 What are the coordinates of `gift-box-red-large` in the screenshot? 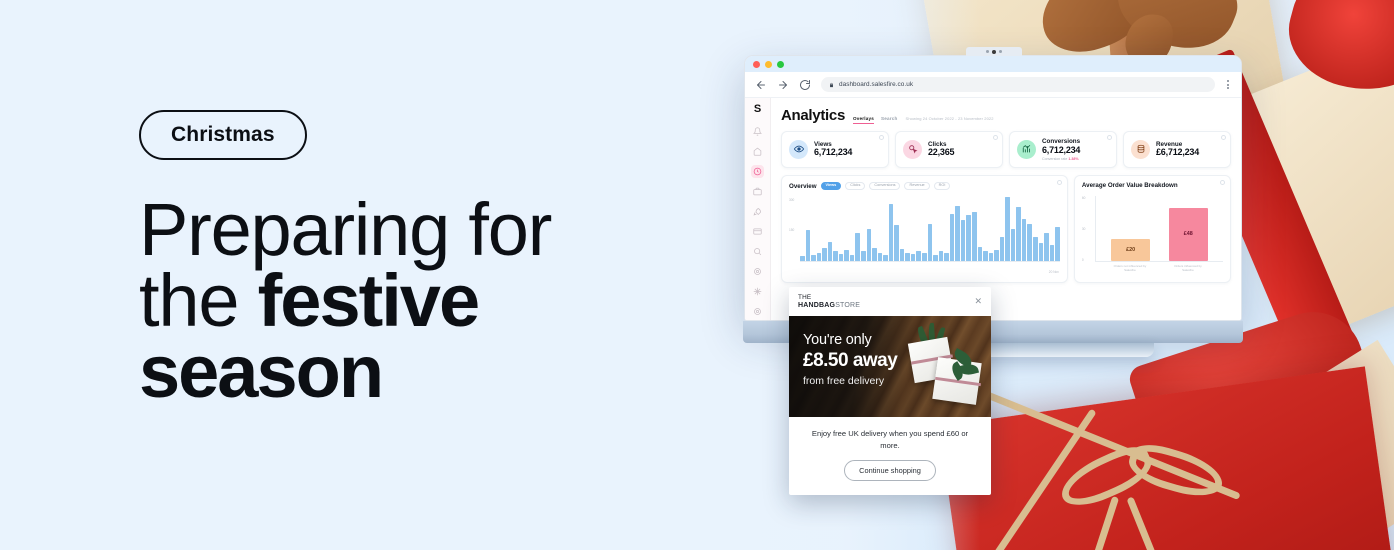 It's located at (1166, 458).